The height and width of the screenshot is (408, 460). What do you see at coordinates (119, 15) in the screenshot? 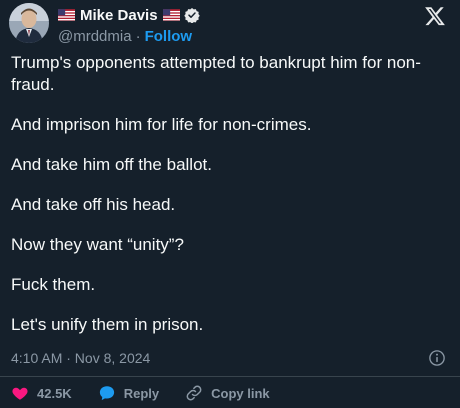
I see `author-name: Mike Davis` at bounding box center [119, 15].